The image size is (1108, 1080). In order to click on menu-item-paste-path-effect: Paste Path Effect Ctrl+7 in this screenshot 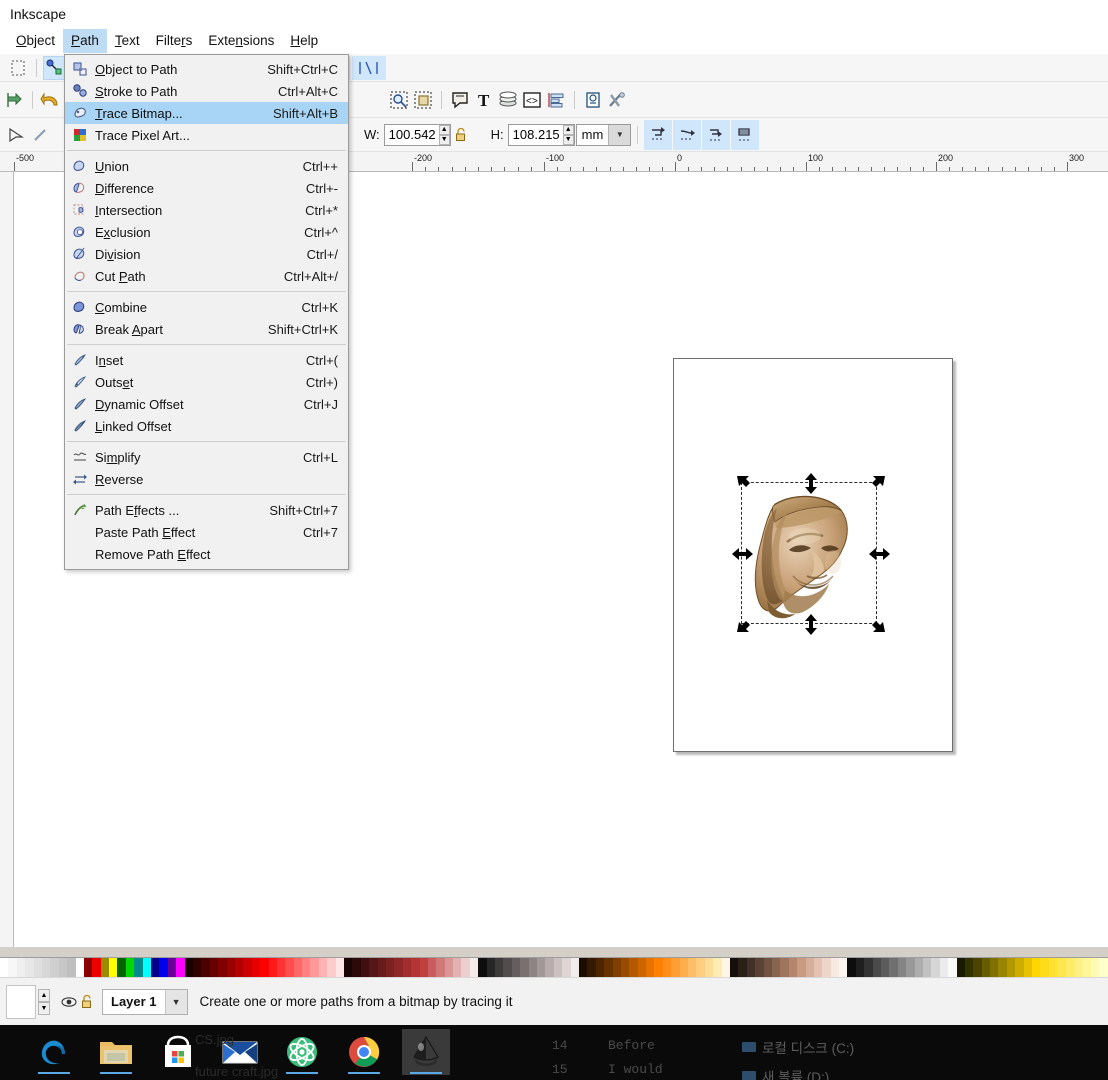, I will do `click(206, 532)`.